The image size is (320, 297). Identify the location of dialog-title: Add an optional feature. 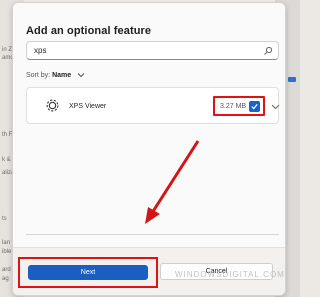
(89, 31).